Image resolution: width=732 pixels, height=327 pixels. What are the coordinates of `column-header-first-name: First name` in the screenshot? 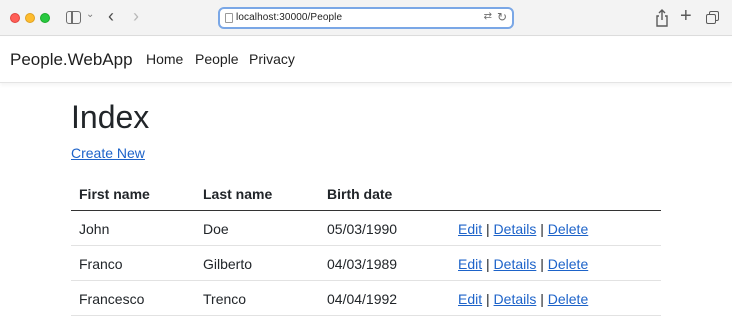 It's located at (114, 194).